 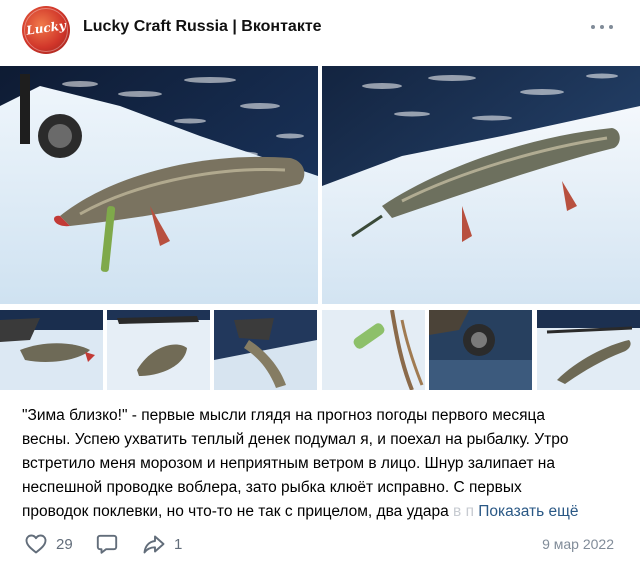 I want to click on author-name: Lucky Craft Russia | Вконтакте, so click(x=202, y=27).